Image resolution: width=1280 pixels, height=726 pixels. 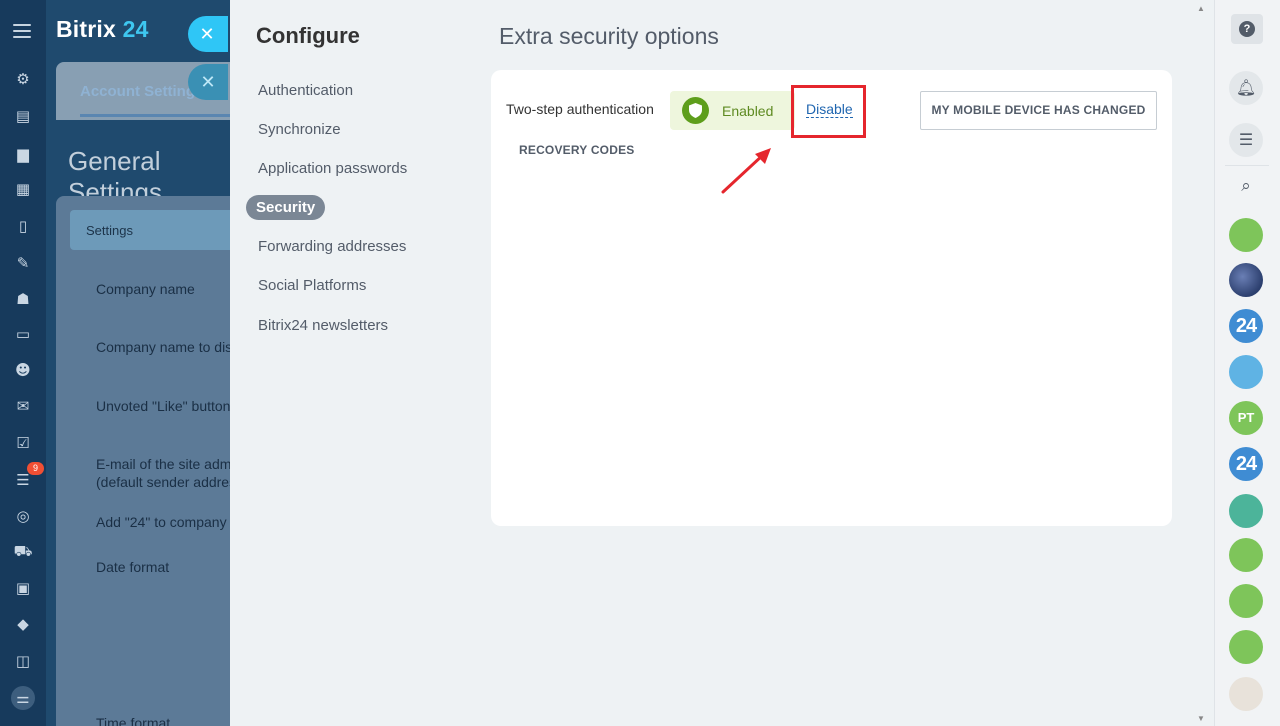 What do you see at coordinates (1201, 8) in the screenshot?
I see `scroll-up-arrow-icon: ▲` at bounding box center [1201, 8].